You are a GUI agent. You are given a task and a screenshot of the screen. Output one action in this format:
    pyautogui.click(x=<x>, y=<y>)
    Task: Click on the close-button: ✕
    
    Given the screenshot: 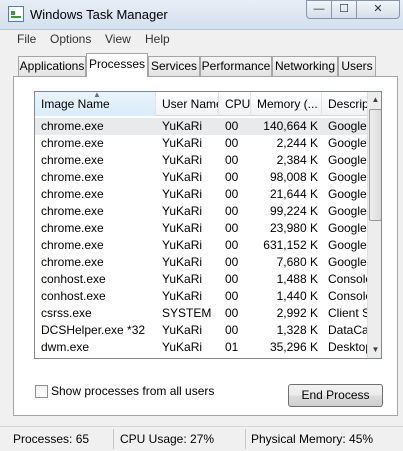 What is the action you would take?
    pyautogui.click(x=378, y=9)
    